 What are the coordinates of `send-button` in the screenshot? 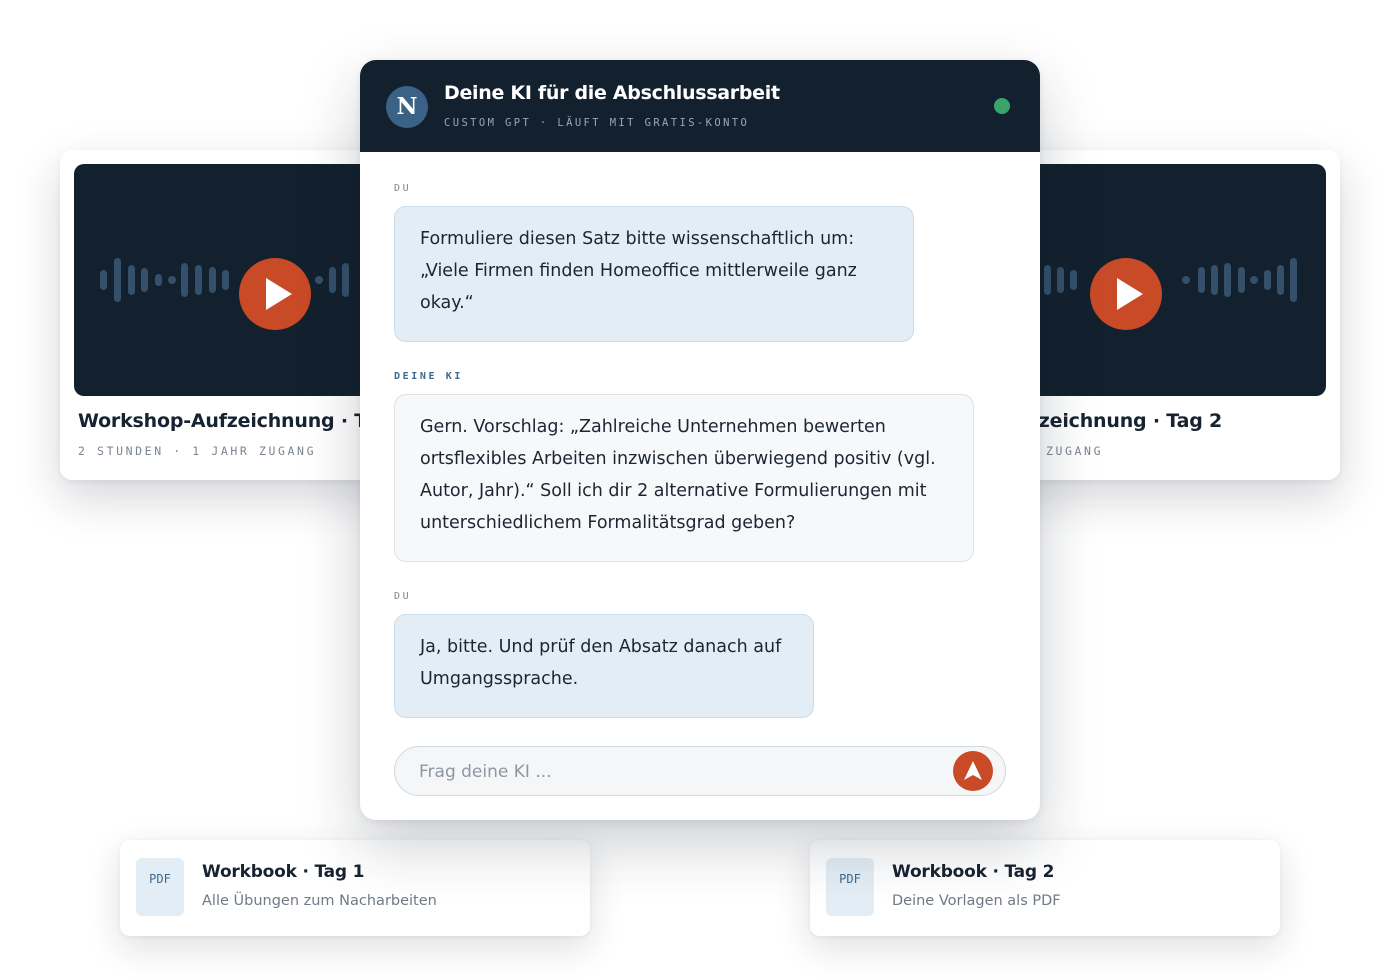 It's located at (973, 771).